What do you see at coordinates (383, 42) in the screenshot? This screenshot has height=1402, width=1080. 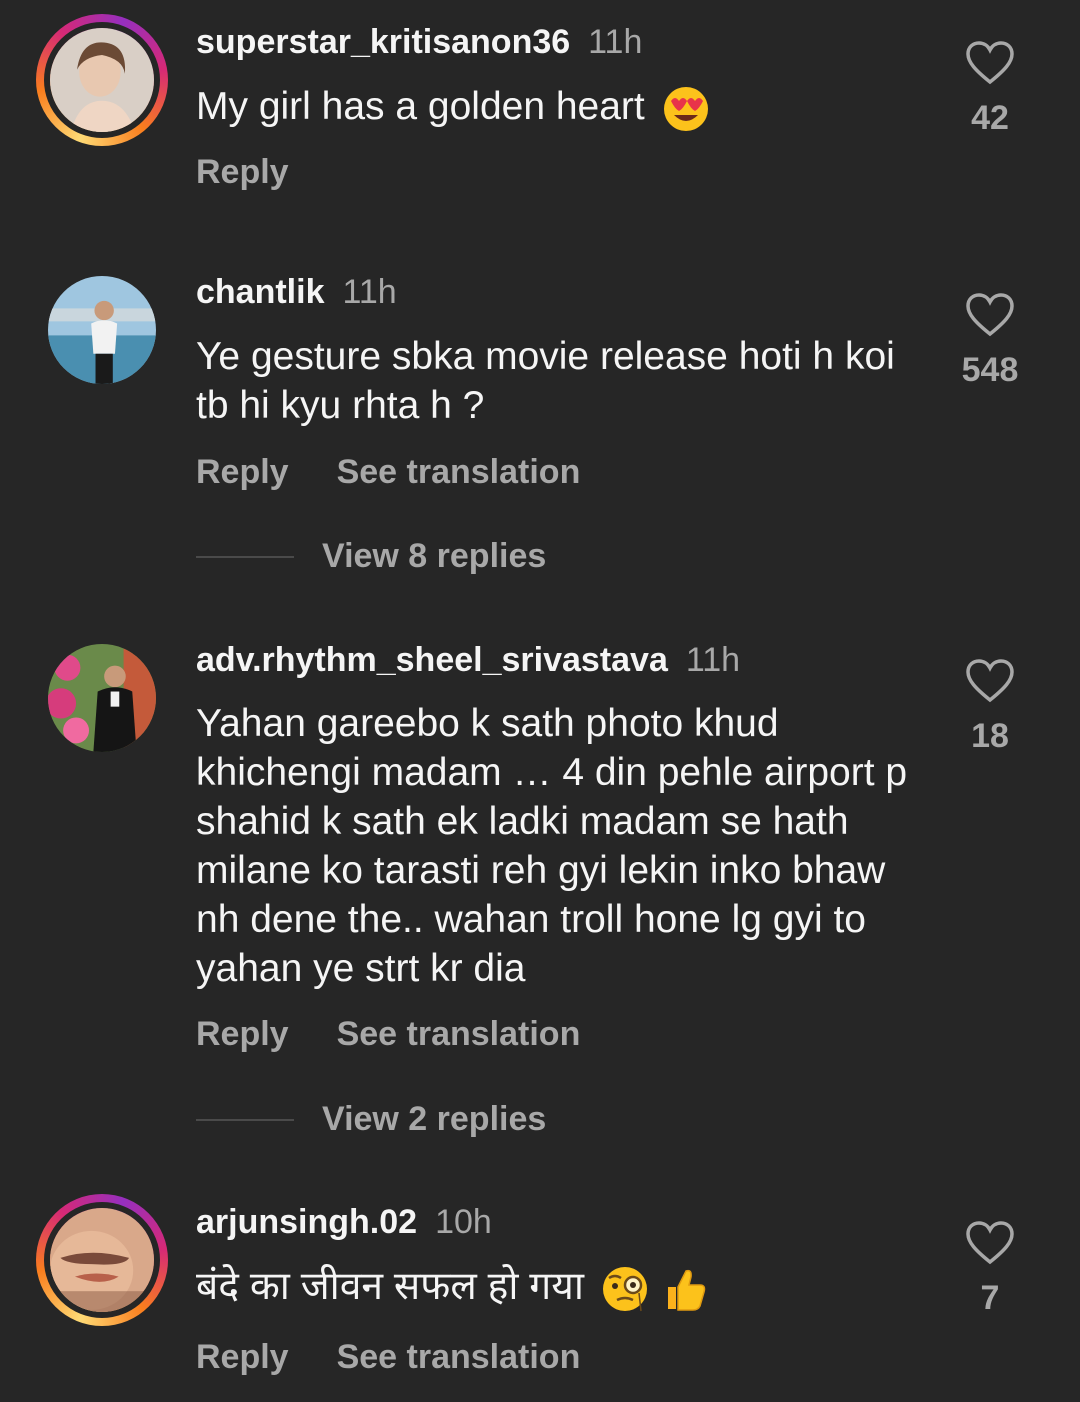 I see `username: superstar_kritisanon36` at bounding box center [383, 42].